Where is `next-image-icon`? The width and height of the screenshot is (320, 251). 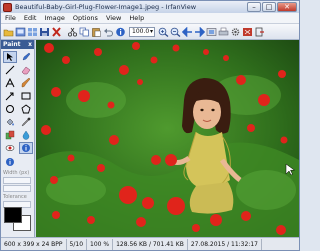
next-image-icon is located at coordinates (199, 31).